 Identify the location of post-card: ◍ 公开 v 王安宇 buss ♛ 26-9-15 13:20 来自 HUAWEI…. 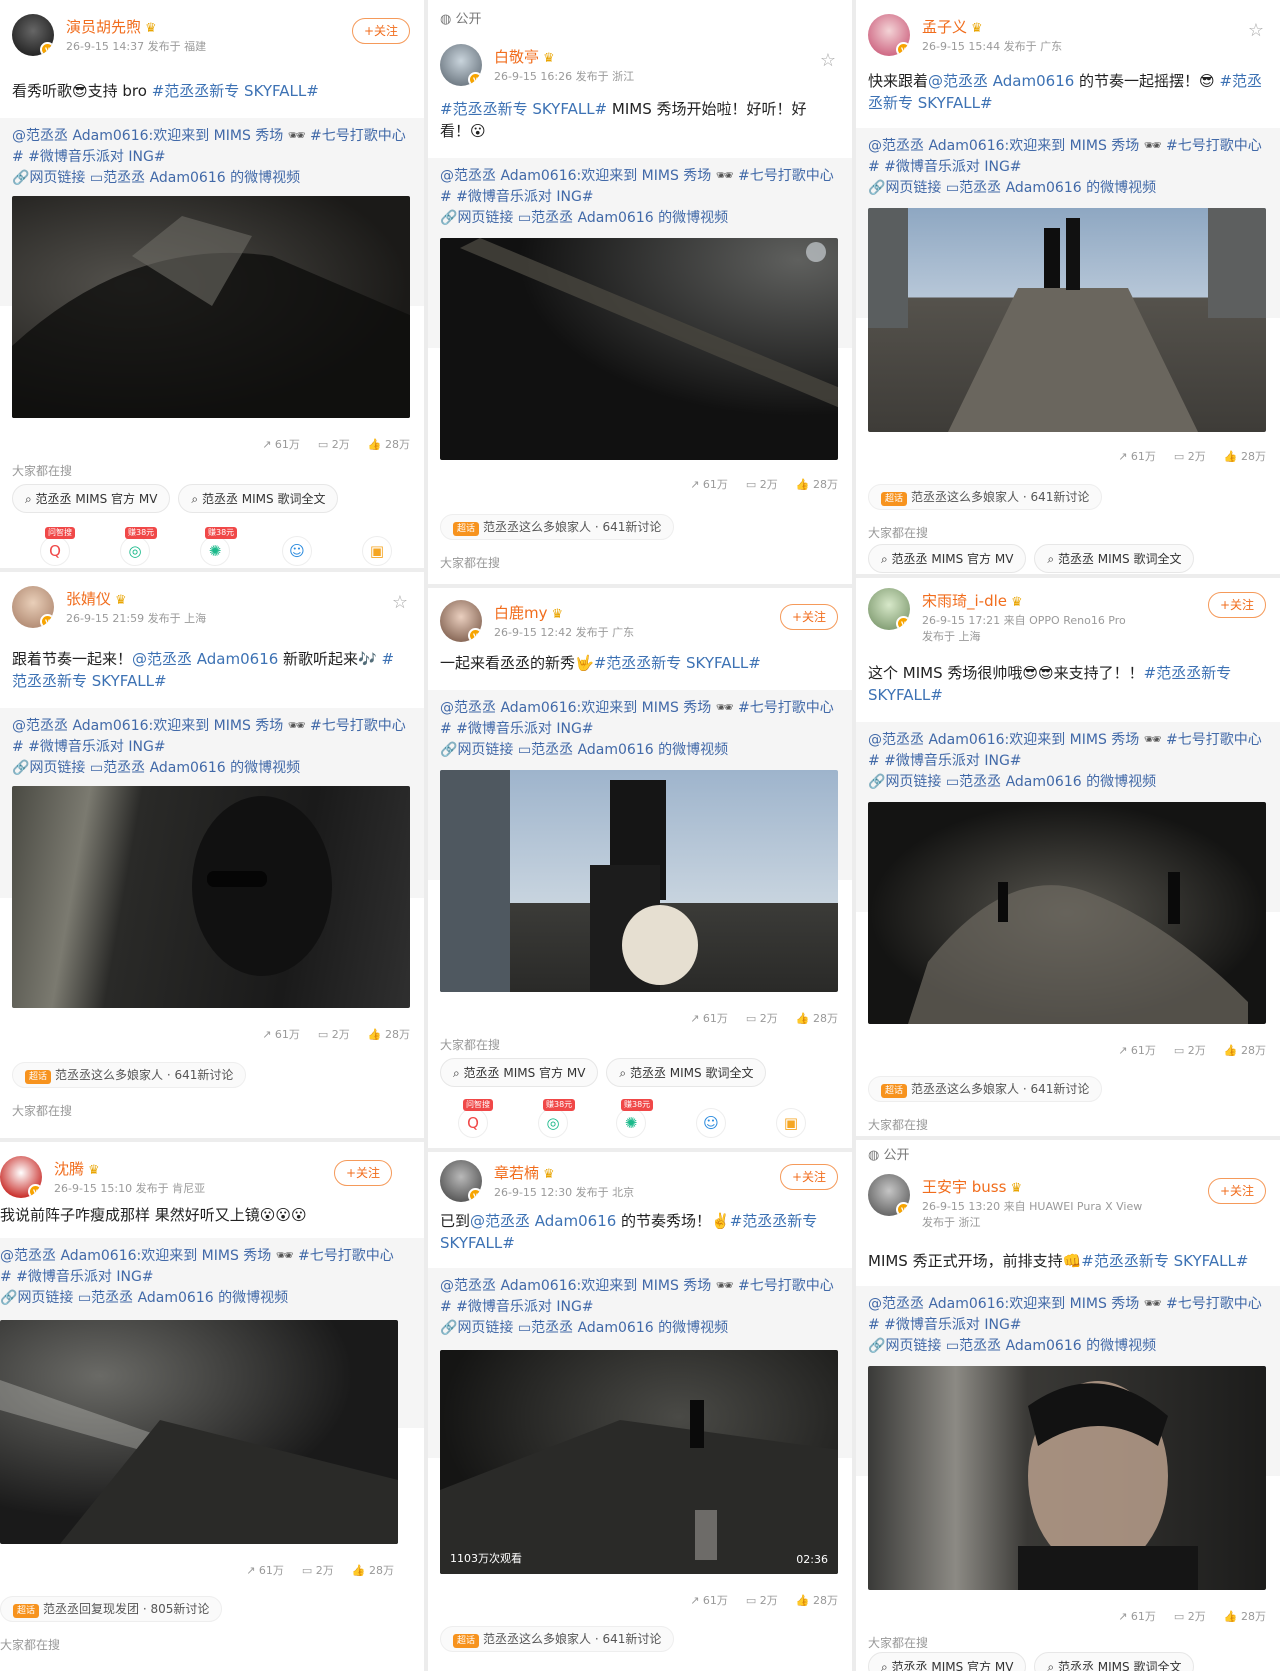
(1068, 1405).